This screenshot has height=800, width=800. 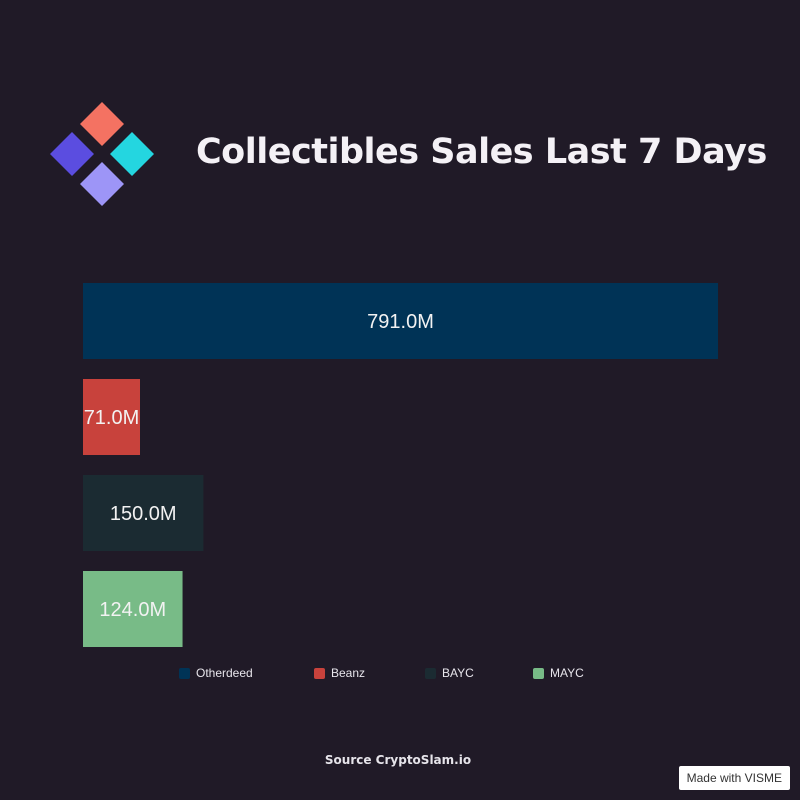 I want to click on legend-label: Otherdeed, so click(x=224, y=673).